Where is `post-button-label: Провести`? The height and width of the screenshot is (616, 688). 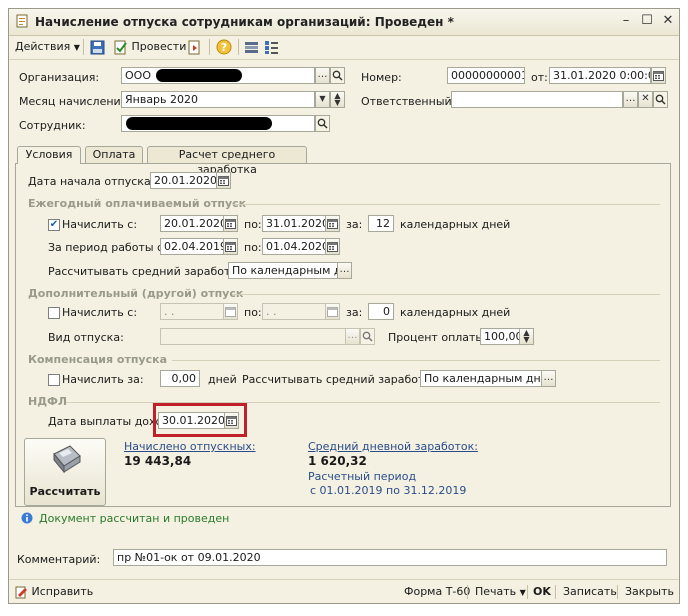 post-button-label: Провести is located at coordinates (159, 46).